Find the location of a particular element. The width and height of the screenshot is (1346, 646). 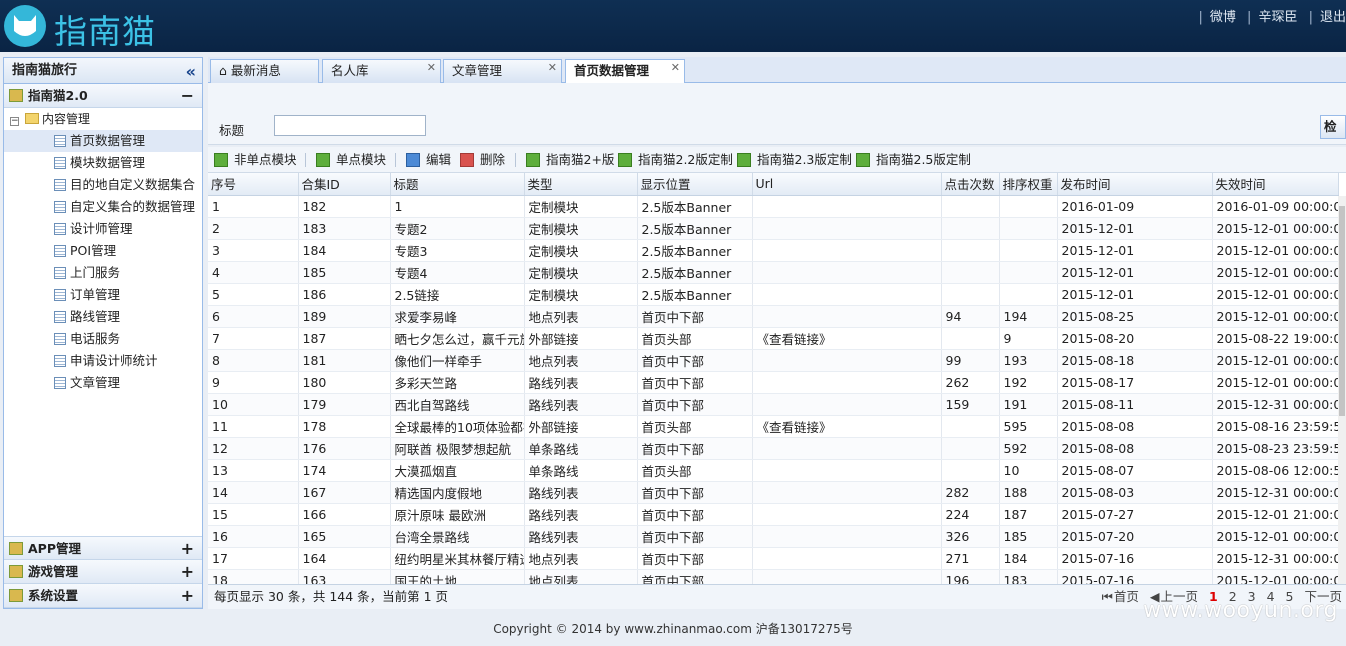

column-header: 合集ID is located at coordinates (344, 184).